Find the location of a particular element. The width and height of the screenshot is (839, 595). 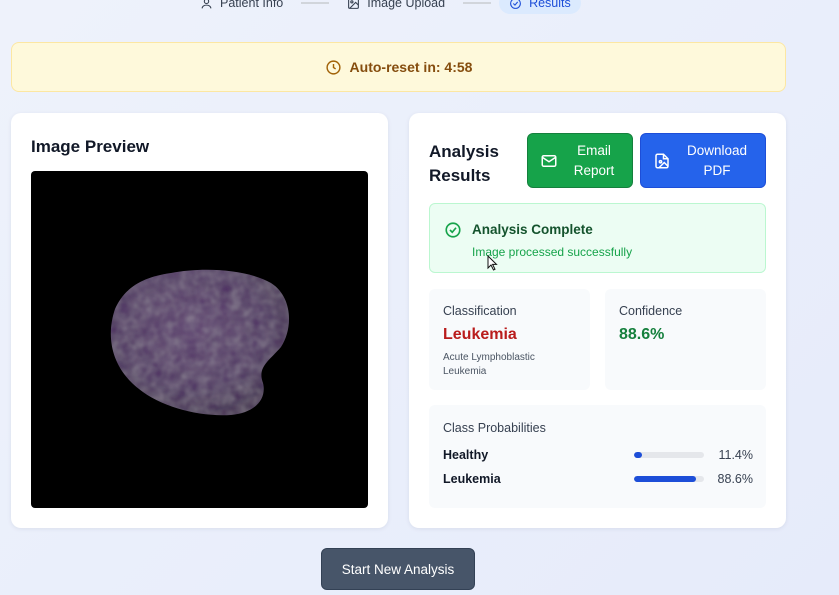

probabilities-title: Class Probabilities is located at coordinates (494, 428).